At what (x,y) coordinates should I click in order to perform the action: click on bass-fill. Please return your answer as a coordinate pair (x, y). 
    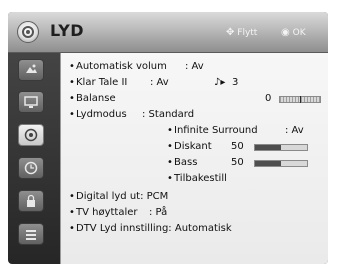
    Looking at the image, I should click on (268, 163).